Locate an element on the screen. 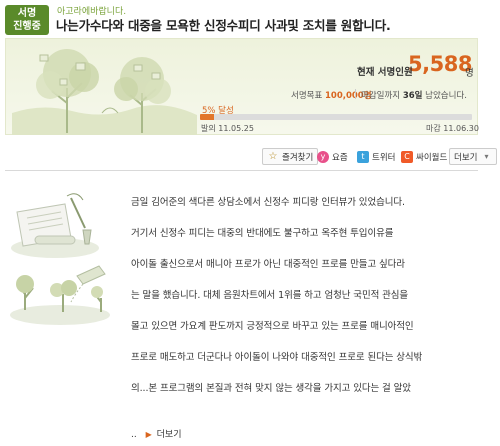 Image resolution: width=500 pixels, height=446 pixels. current-signers-count: 5,588 is located at coordinates (440, 64).